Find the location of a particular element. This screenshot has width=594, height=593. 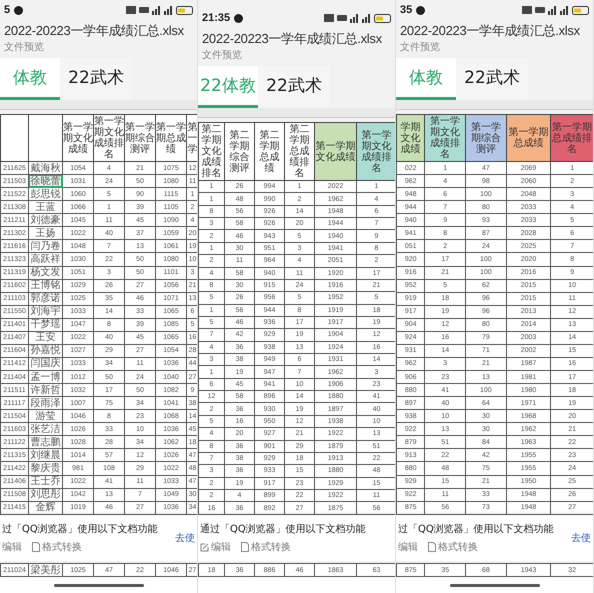

table-cell: 徐晓蕾 is located at coordinates (45, 181).